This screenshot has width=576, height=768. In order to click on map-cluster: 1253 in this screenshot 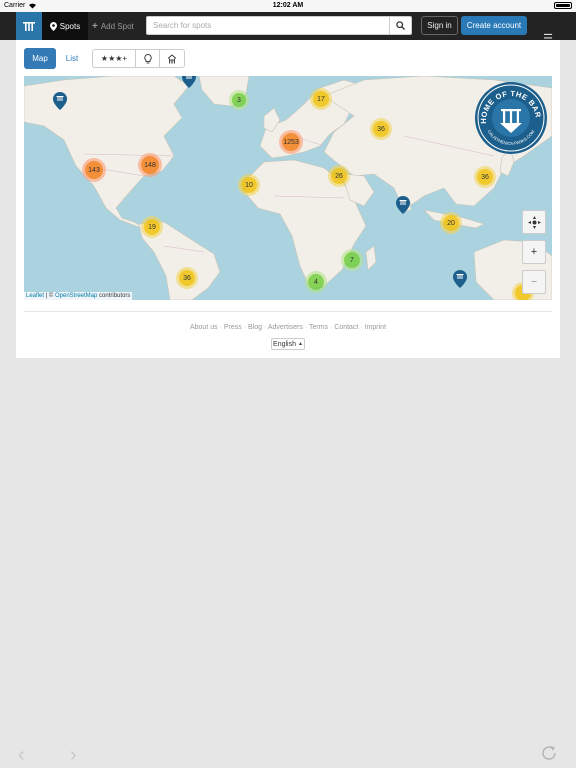, I will do `click(291, 142)`.